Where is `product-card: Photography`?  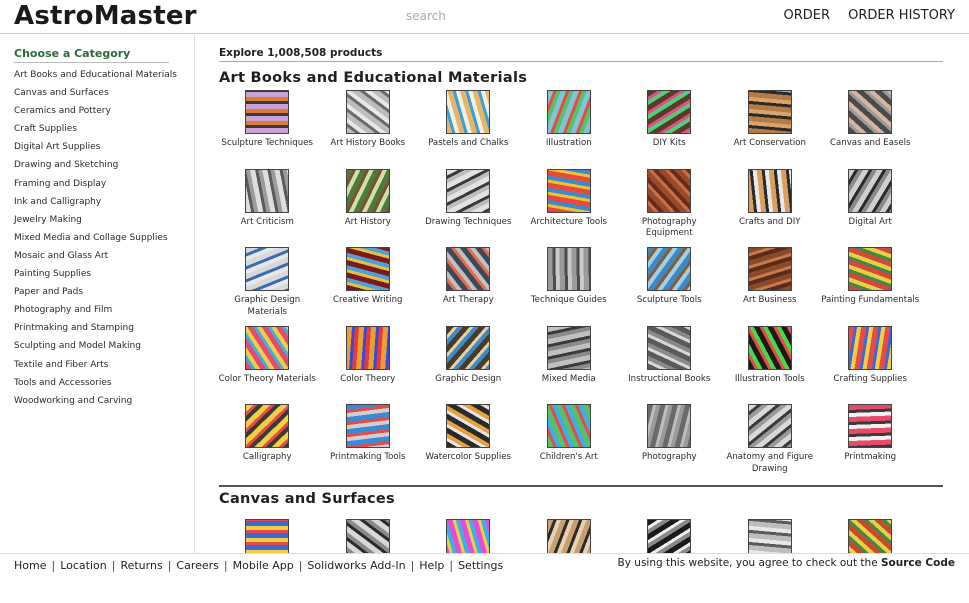
product-card: Photography is located at coordinates (669, 443).